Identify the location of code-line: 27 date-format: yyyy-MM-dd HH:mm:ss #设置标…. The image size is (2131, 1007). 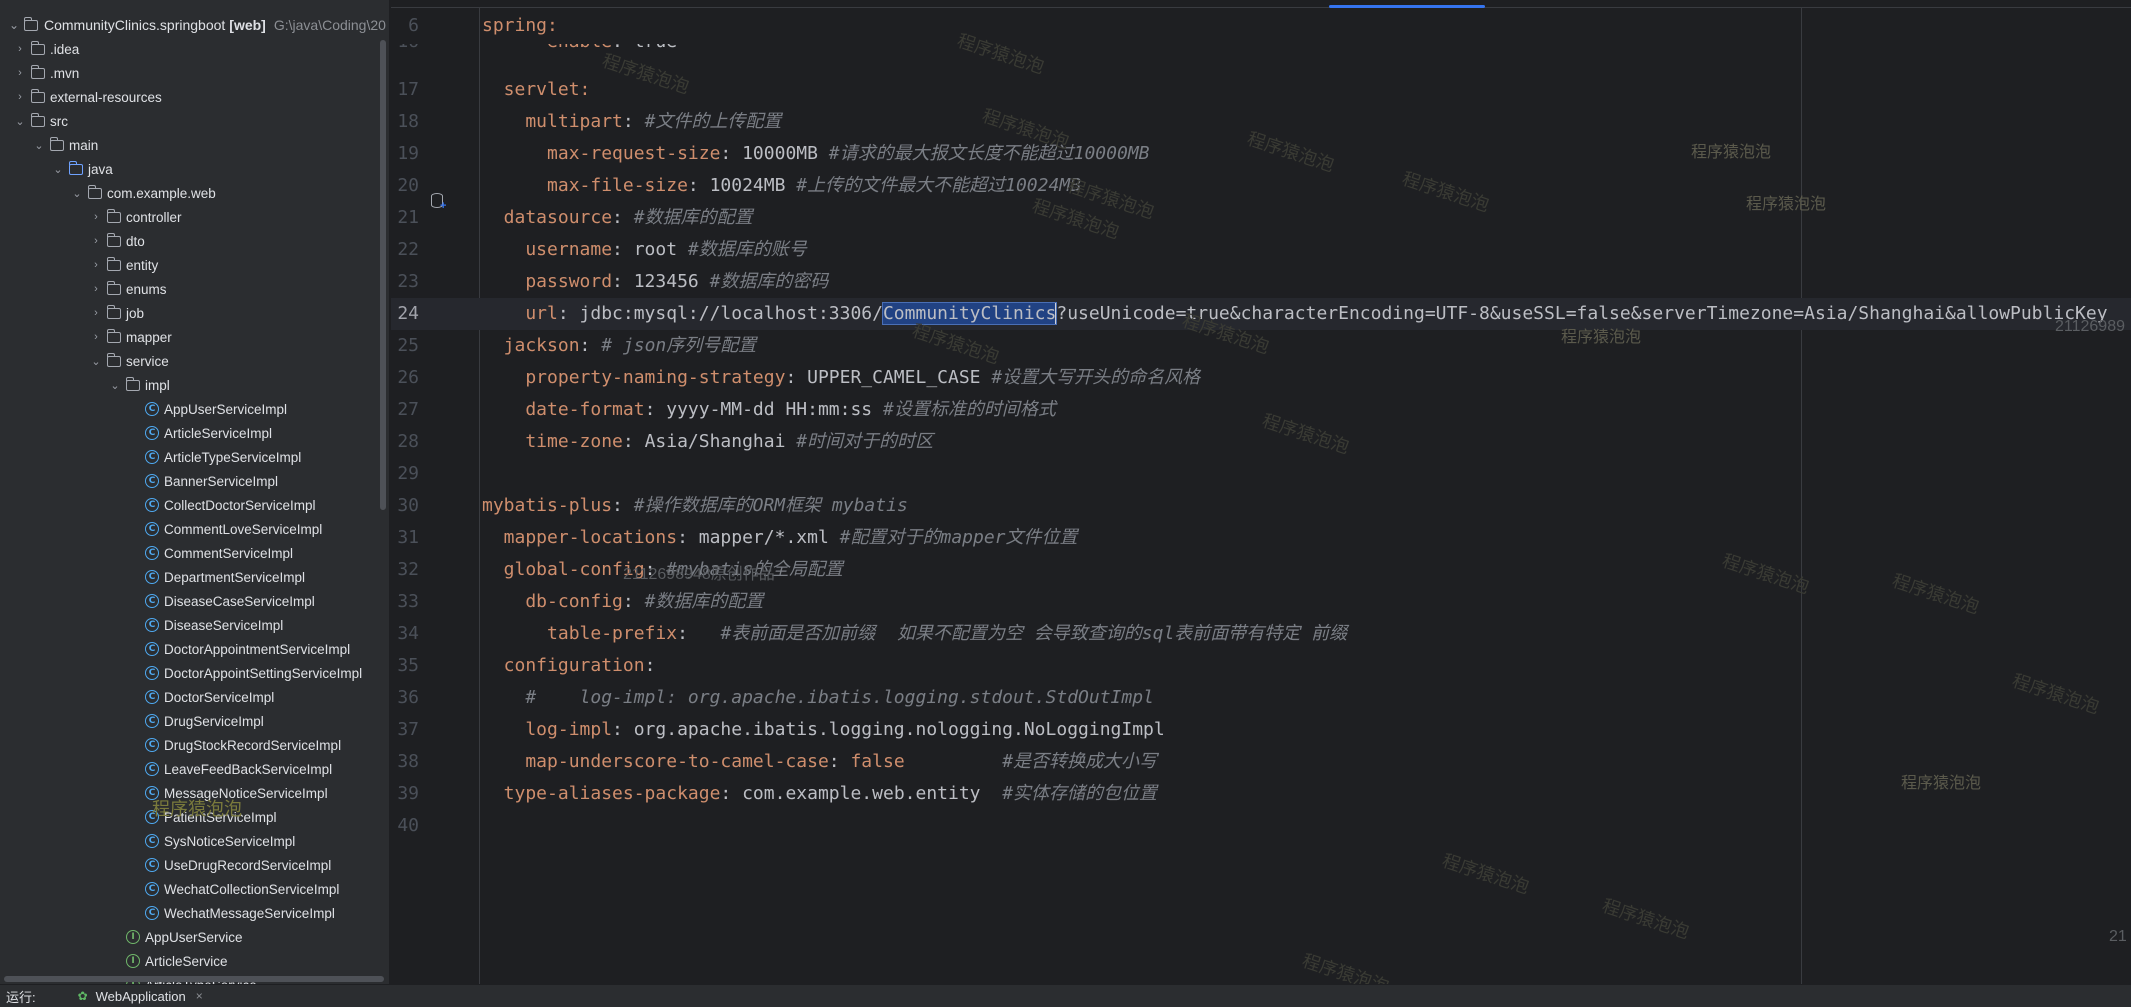
(1261, 410).